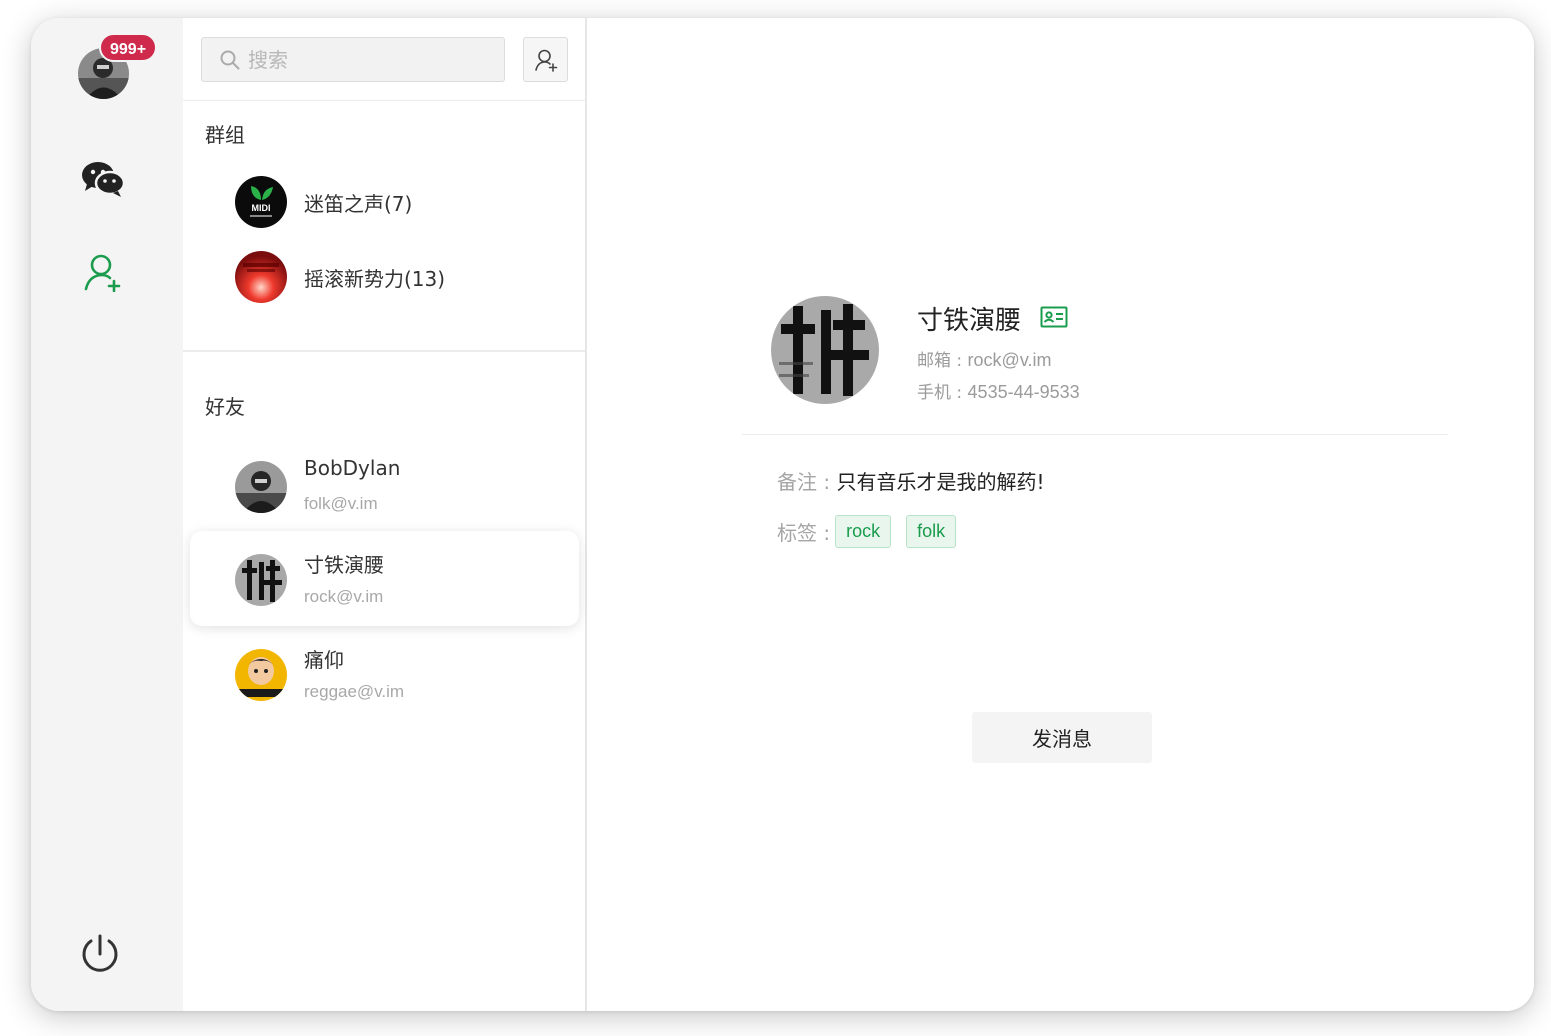 The width and height of the screenshot is (1551, 1036). I want to click on groups-section-title: 群组, so click(225, 135).